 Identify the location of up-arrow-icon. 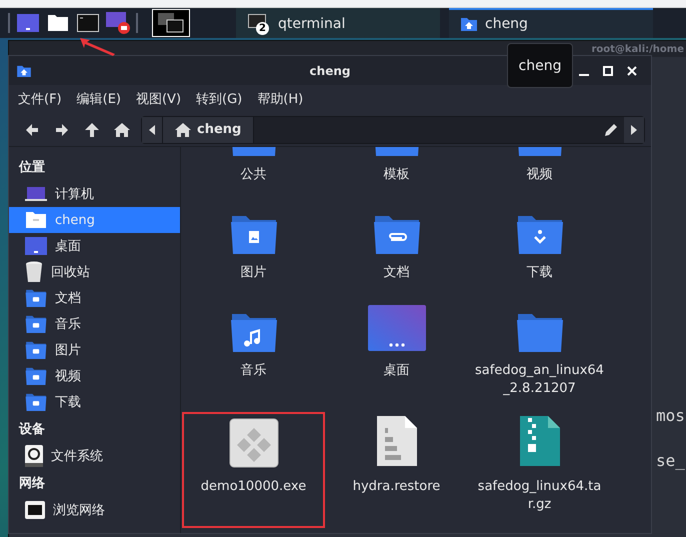
(92, 130).